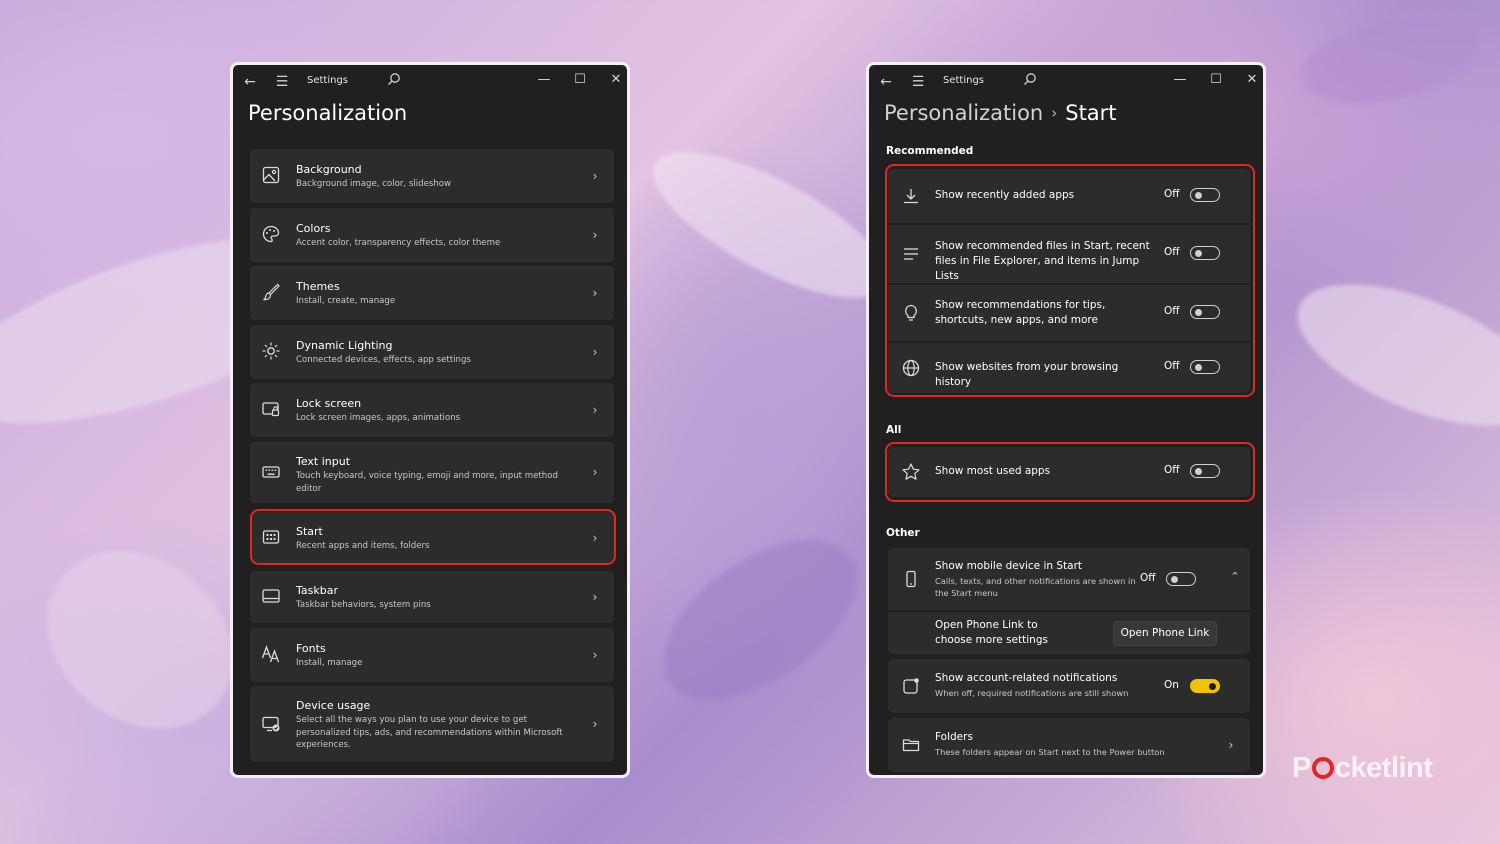 The width and height of the screenshot is (1500, 844). Describe the element at coordinates (911, 368) in the screenshot. I see `globe-icon` at that location.